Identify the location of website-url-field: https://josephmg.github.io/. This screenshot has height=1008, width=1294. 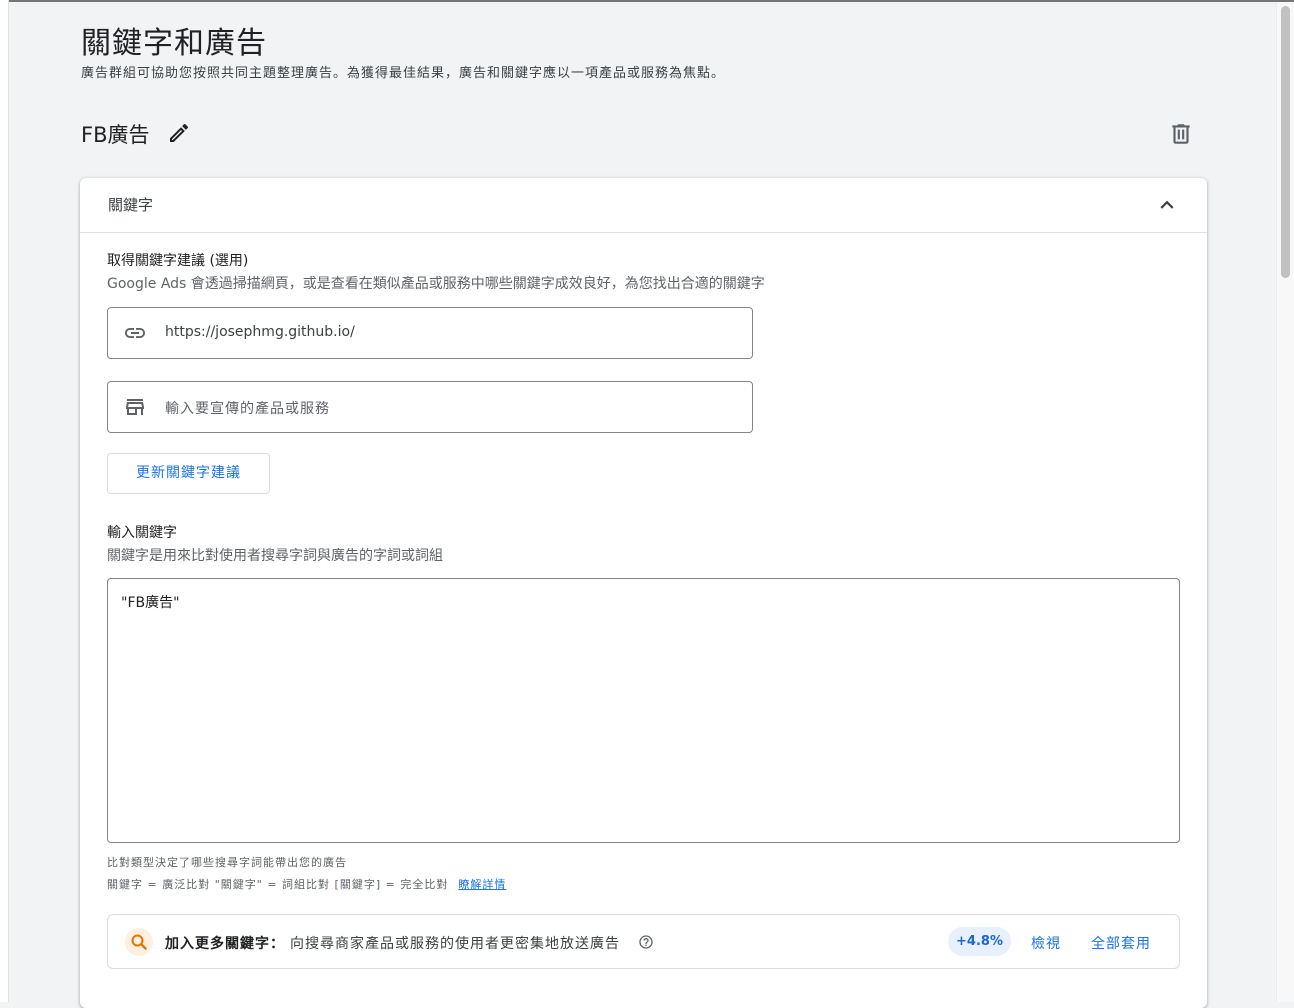
(430, 333).